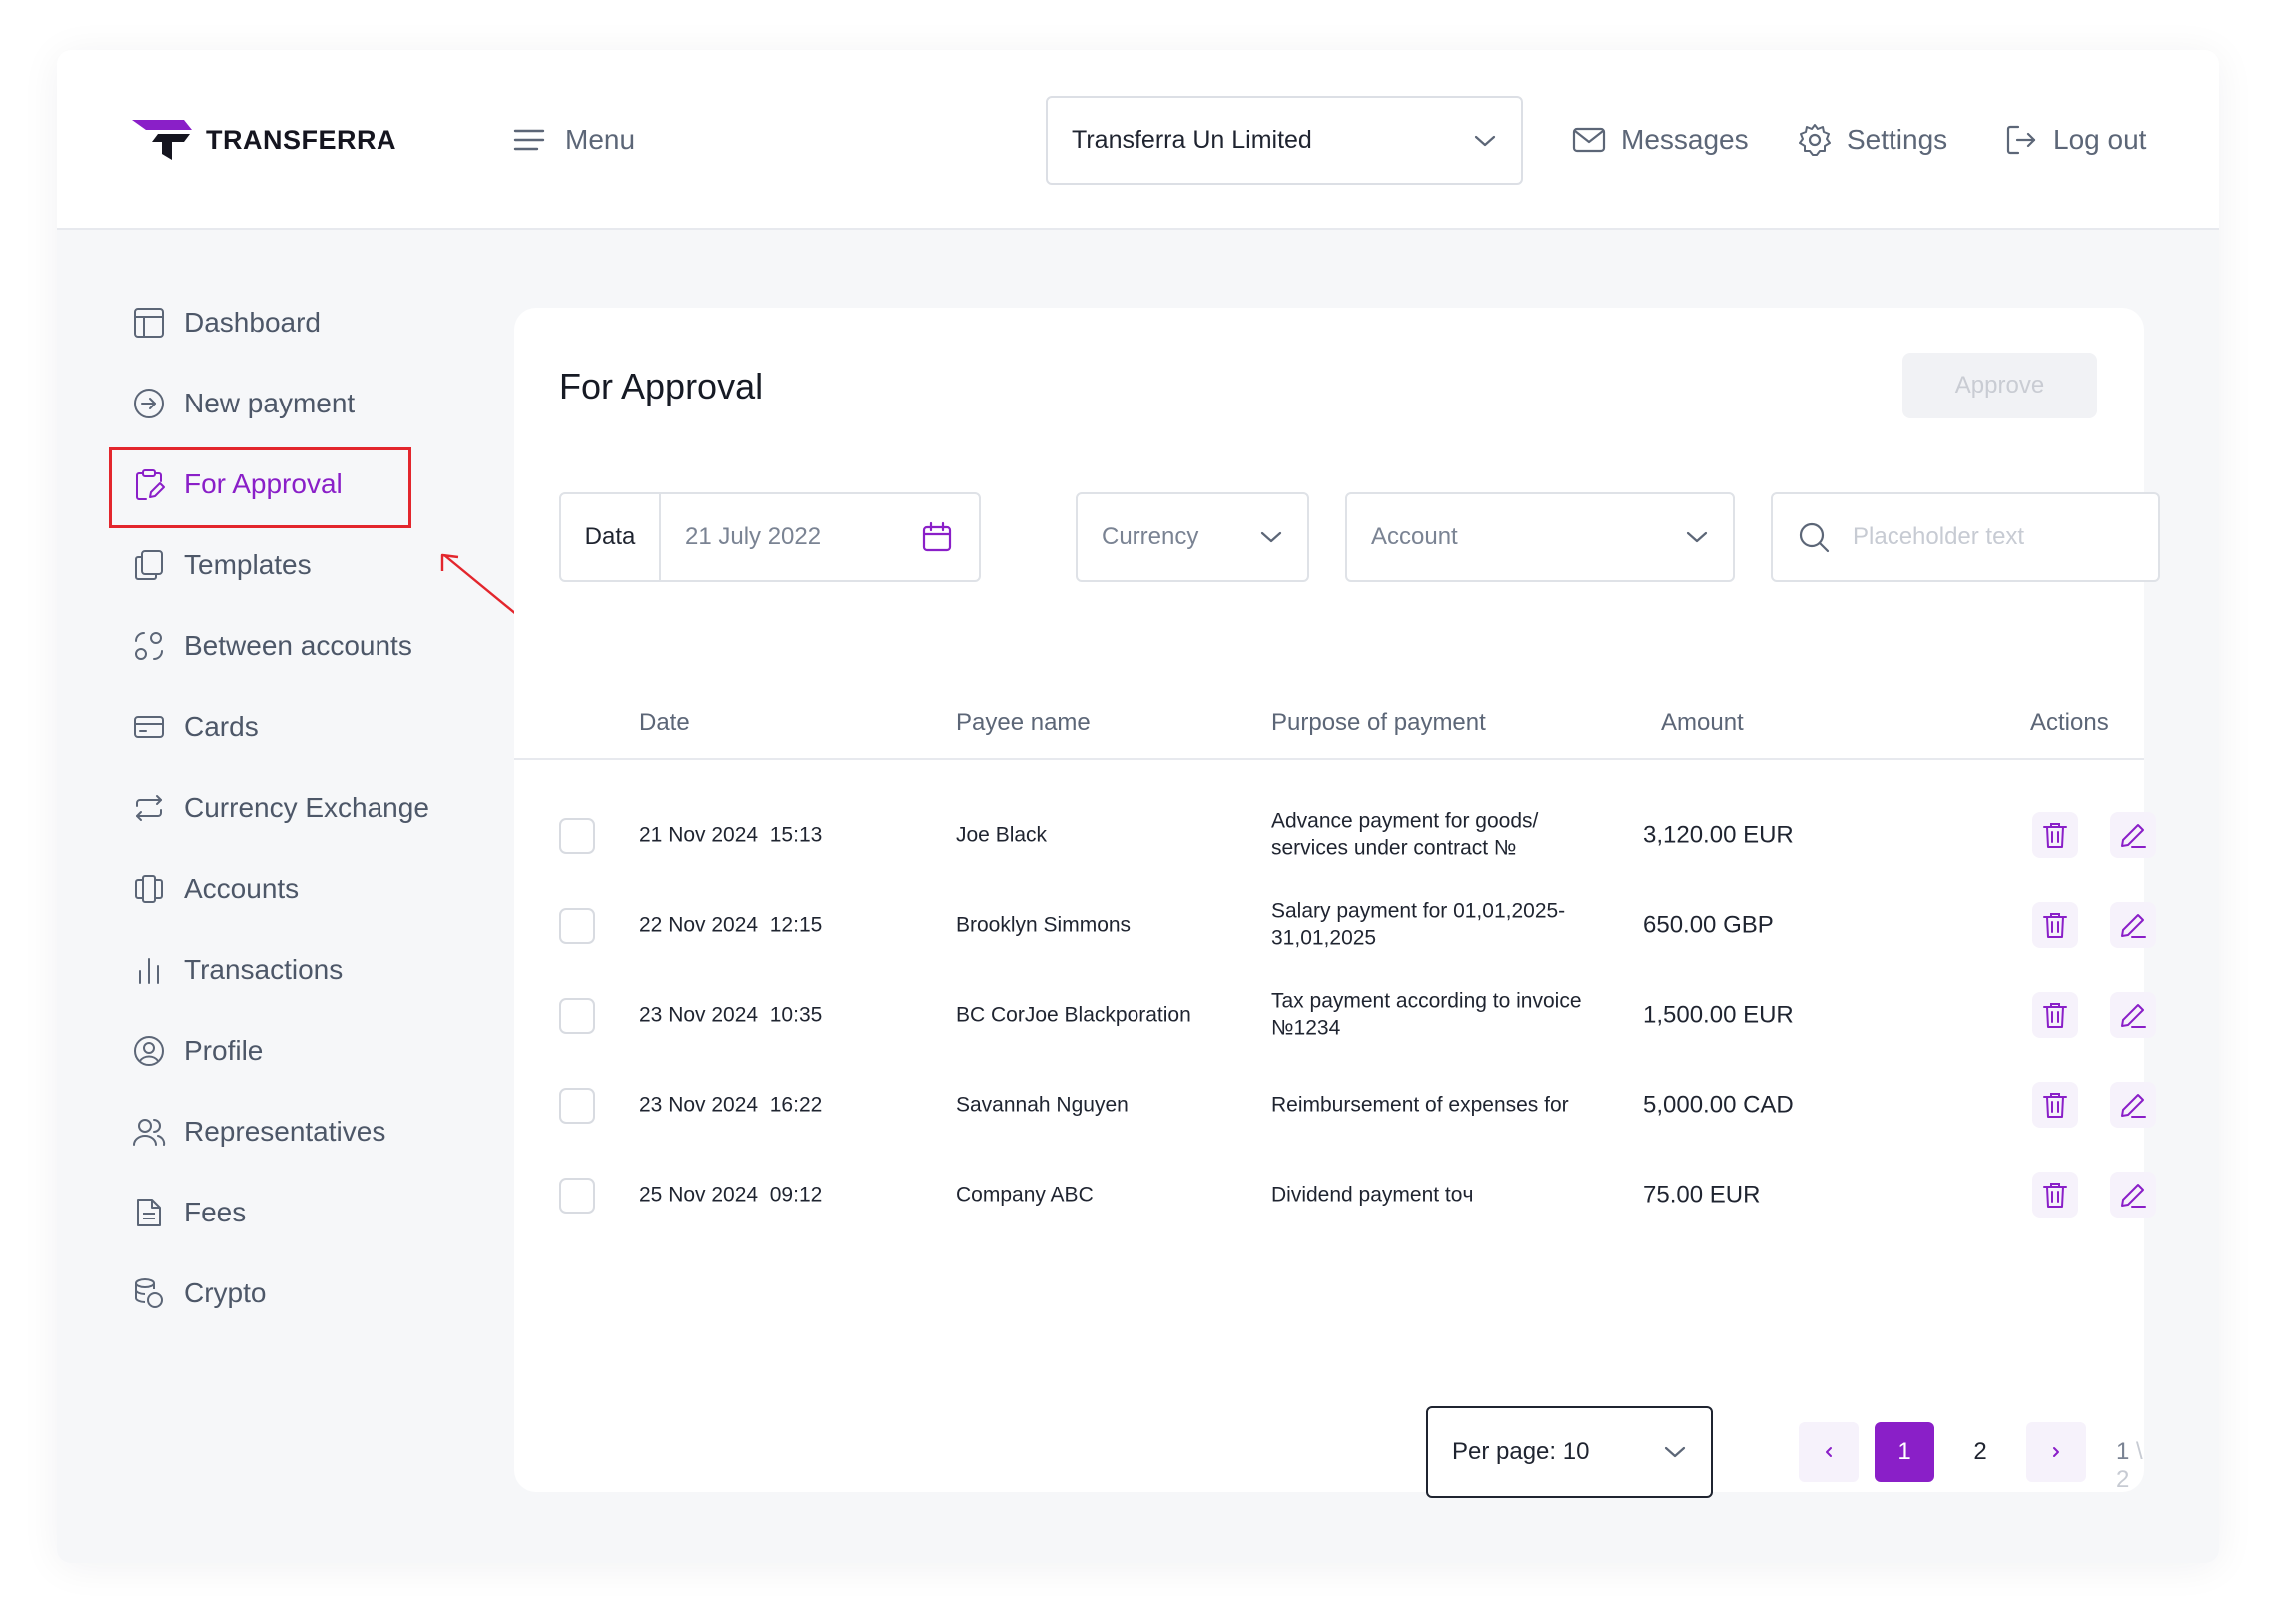 This screenshot has height=1624, width=2271. Describe the element at coordinates (731, 835) in the screenshot. I see `row-date: 21 Nov 2024 15:13` at that location.